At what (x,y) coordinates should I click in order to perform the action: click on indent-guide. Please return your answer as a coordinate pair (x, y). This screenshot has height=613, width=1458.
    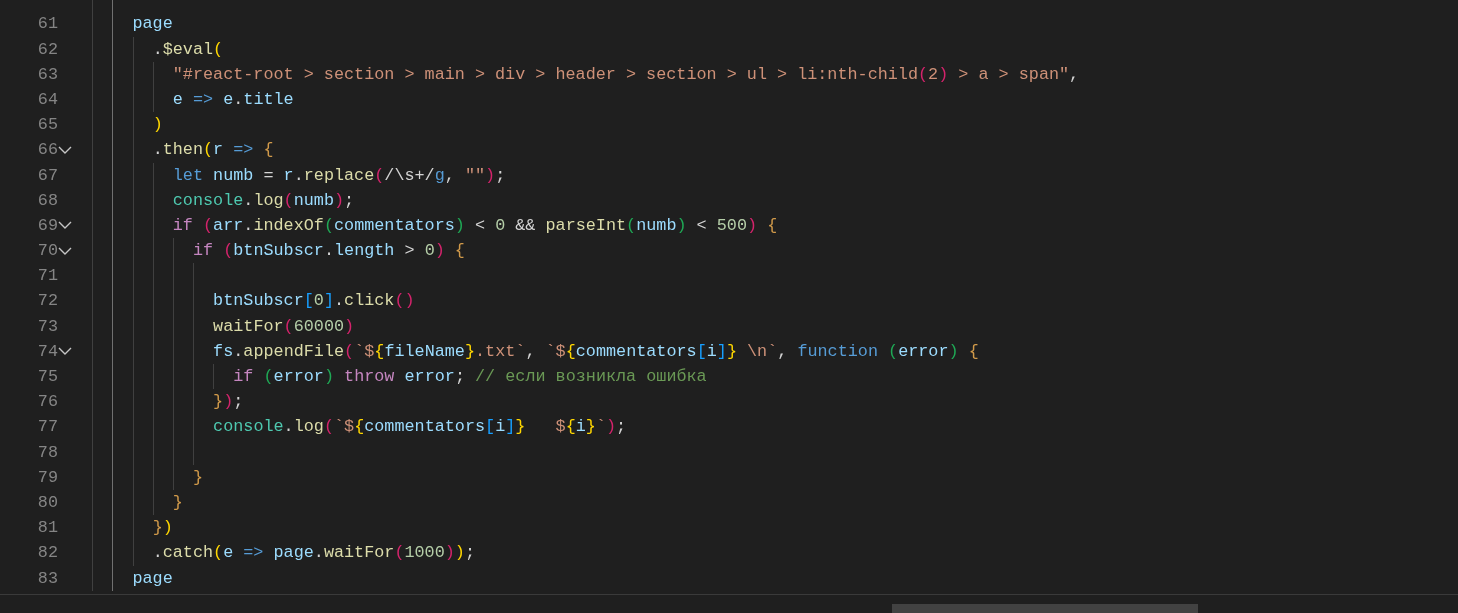
    Looking at the image, I should click on (214, 377).